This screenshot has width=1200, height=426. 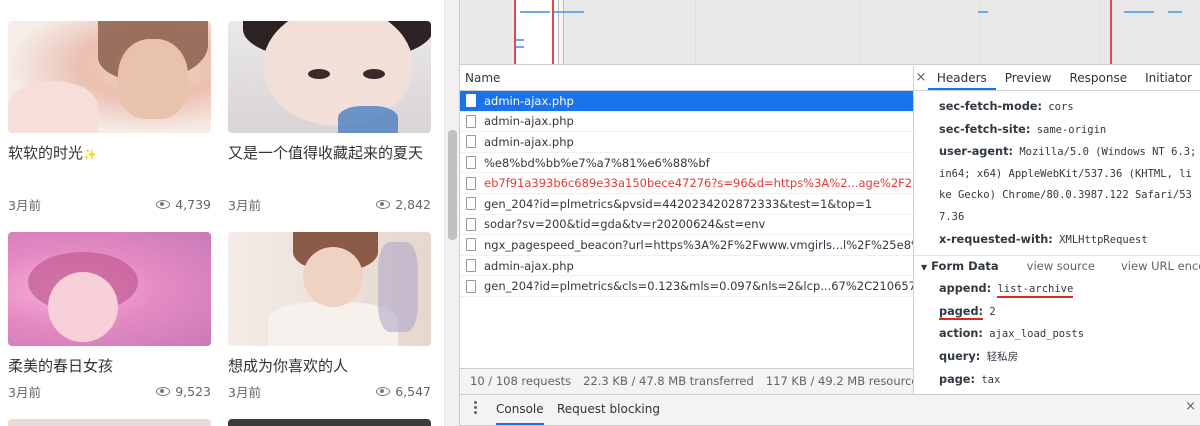 I want to click on request-row: sodar?sv=200&tid=gda&tv=r20200624&st=env, so click(x=686, y=225).